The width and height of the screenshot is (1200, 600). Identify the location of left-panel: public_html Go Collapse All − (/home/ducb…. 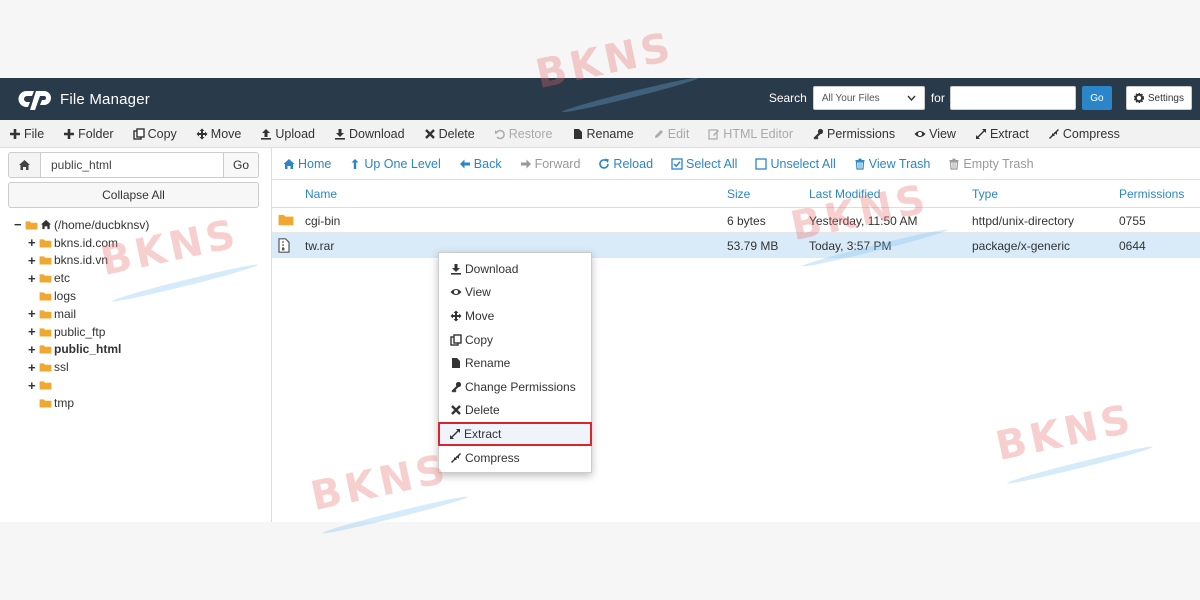
(135, 335).